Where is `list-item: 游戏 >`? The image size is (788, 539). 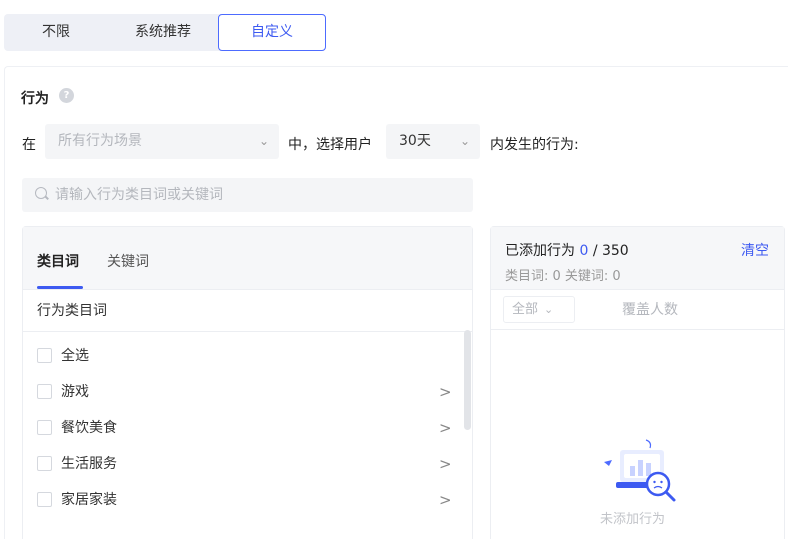 list-item: 游戏 > is located at coordinates (243, 392).